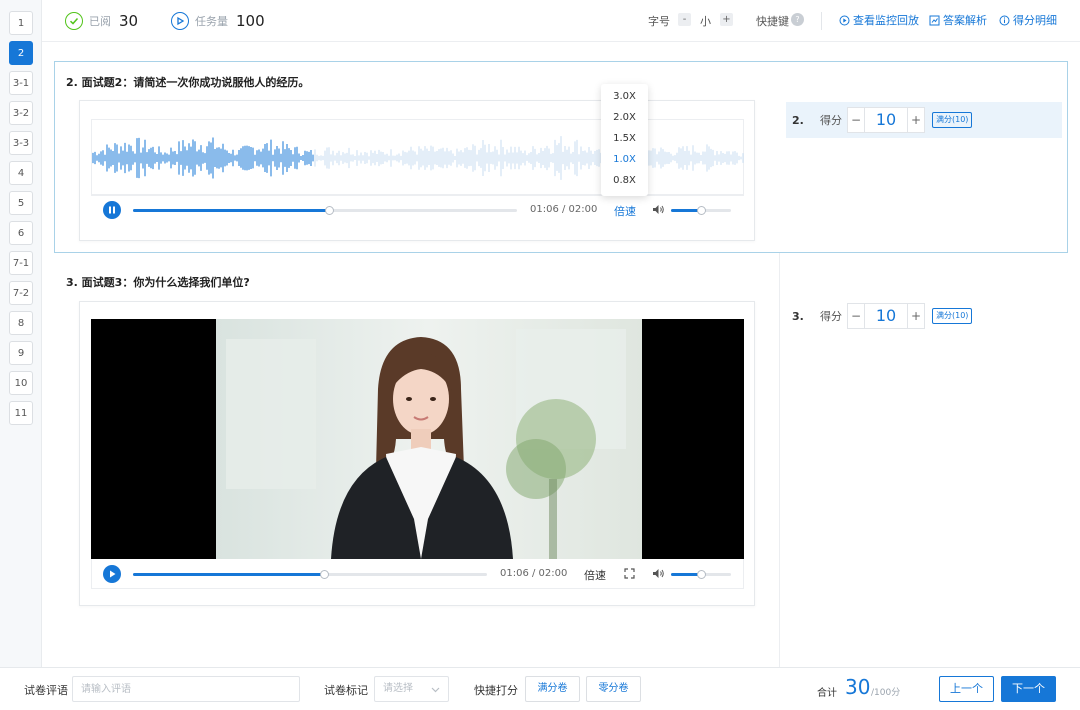 Image resolution: width=1080 pixels, height=710 pixels. What do you see at coordinates (21, 143) in the screenshot?
I see `nav-item-3-3: 3-3` at bounding box center [21, 143].